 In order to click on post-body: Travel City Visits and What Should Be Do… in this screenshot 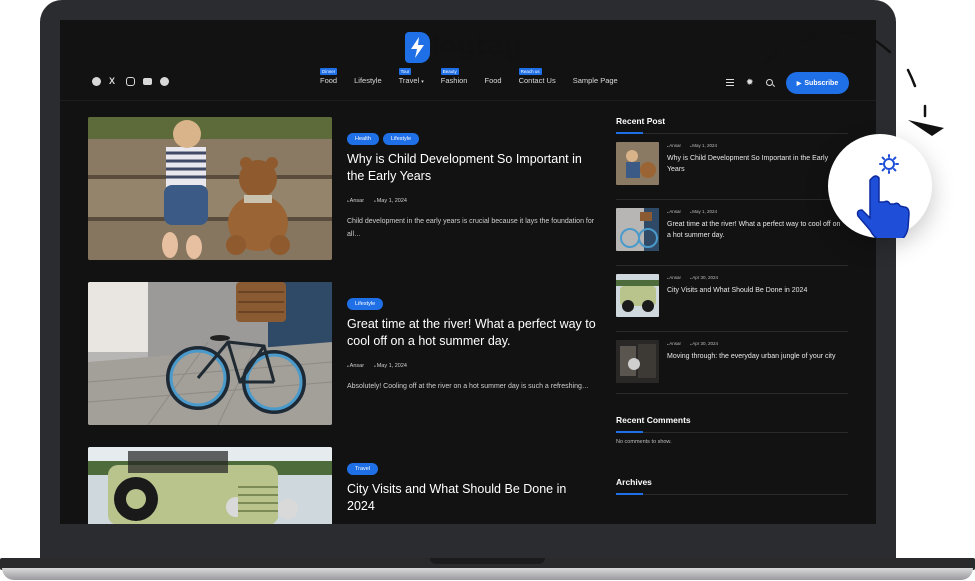, I will do `click(472, 481)`.